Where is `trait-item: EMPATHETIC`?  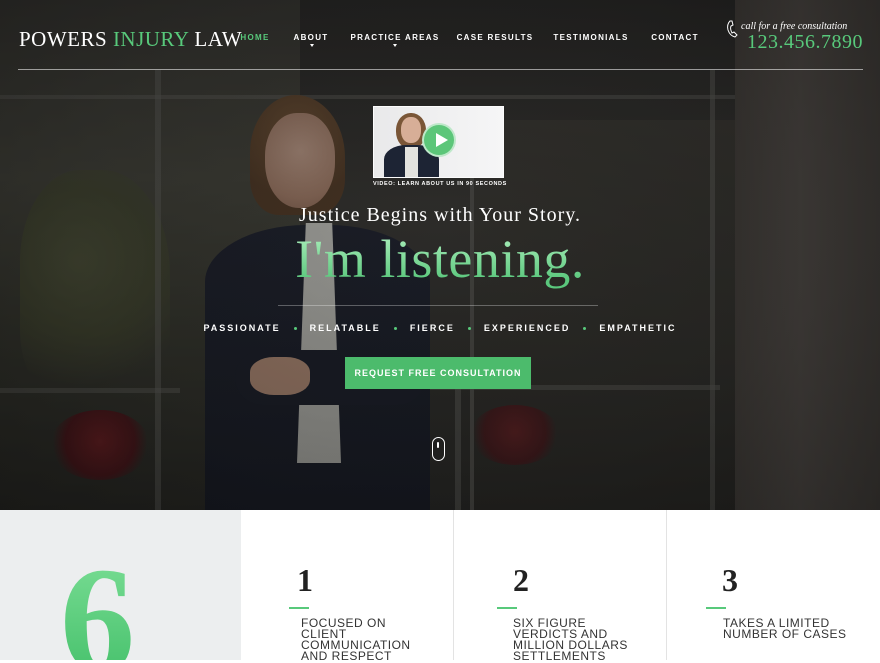 trait-item: EMPATHETIC is located at coordinates (638, 328).